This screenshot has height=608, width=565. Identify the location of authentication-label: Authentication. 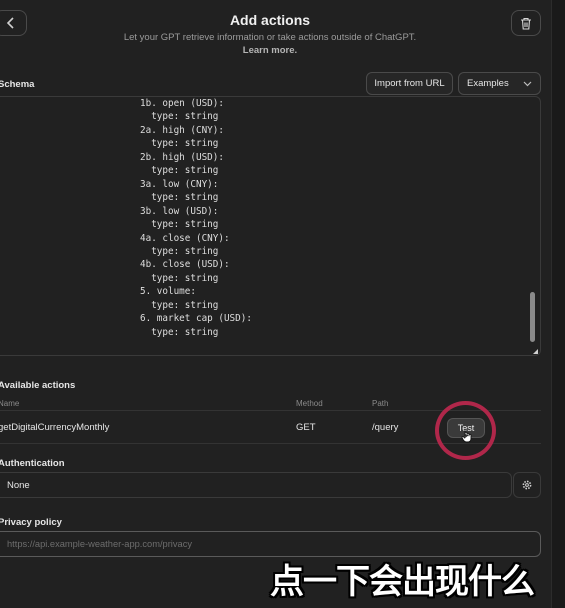
(32, 463).